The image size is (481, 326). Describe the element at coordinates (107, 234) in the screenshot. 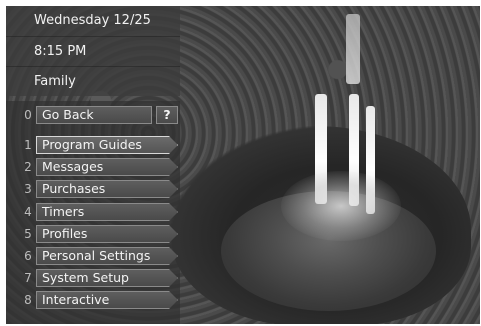

I see `profiles-button: Profiles` at that location.